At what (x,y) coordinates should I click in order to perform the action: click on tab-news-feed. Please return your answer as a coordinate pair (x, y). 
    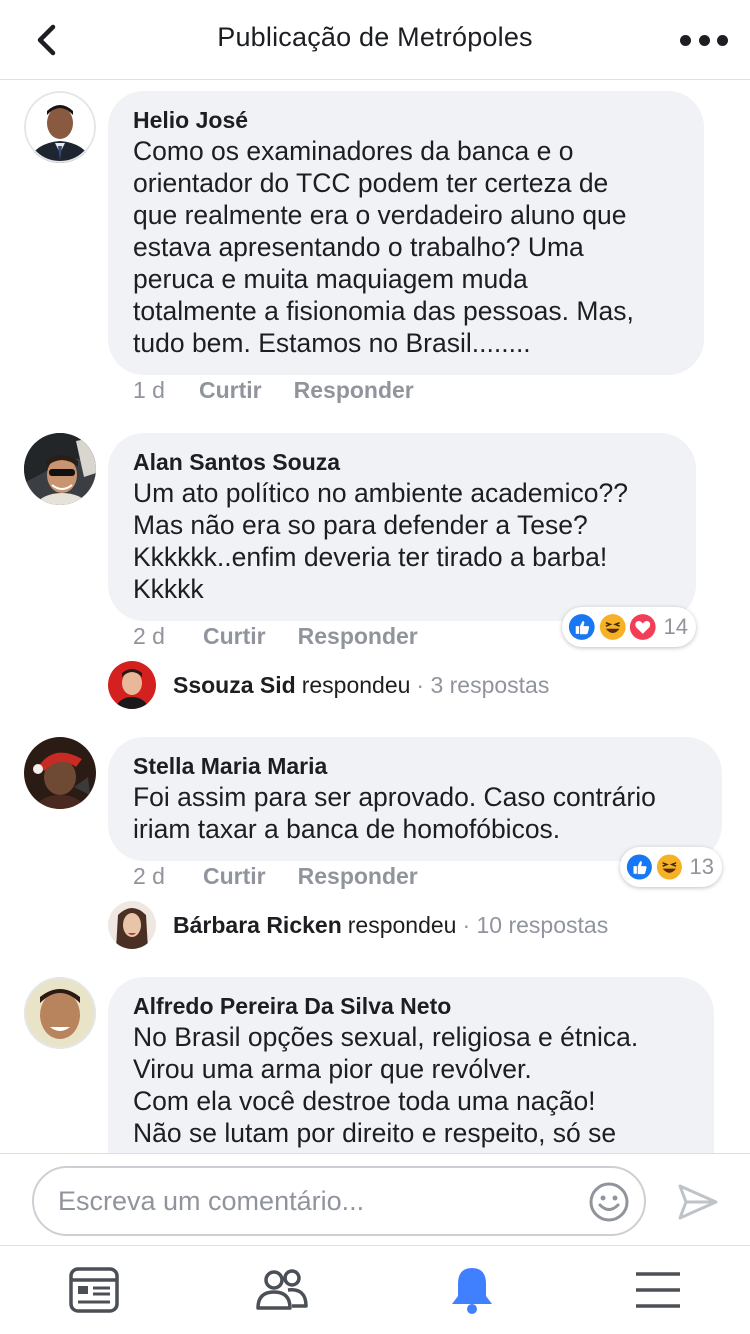
    Looking at the image, I should click on (94, 1290).